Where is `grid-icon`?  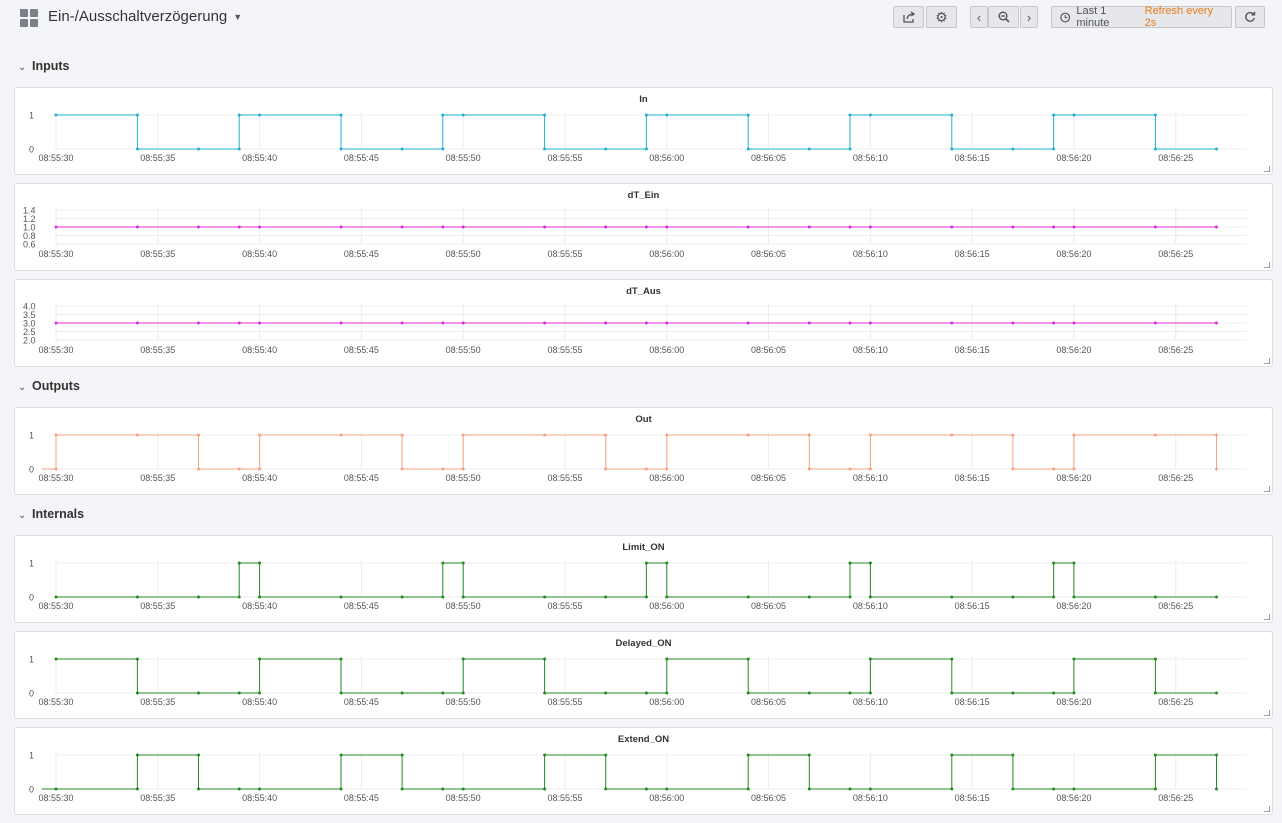 grid-icon is located at coordinates (29, 18).